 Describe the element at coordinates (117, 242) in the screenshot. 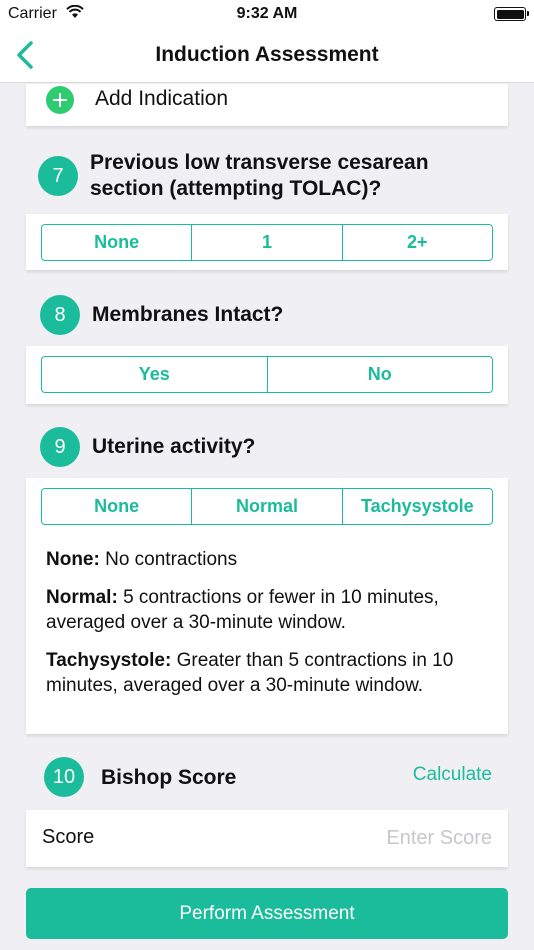

I see `tolac-option-none: None` at that location.